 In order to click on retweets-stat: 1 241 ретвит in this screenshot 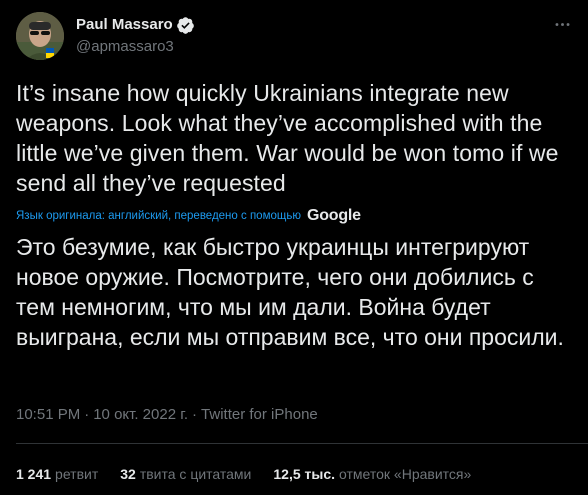, I will do `click(57, 474)`.